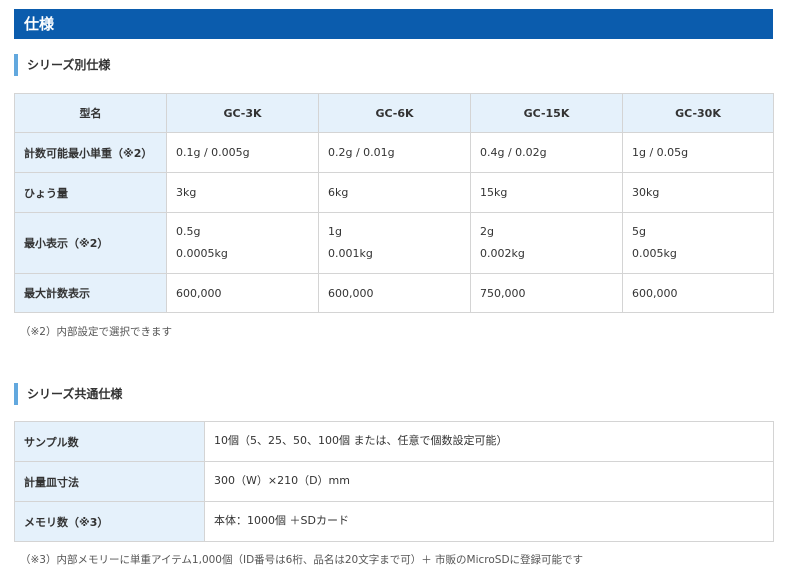 The width and height of the screenshot is (806, 583). I want to click on cell-line: 5g, so click(639, 231).